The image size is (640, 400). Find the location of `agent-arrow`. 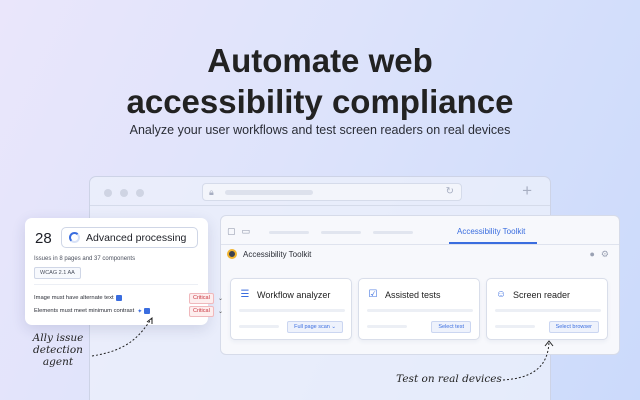

agent-arrow is located at coordinates (122, 337).